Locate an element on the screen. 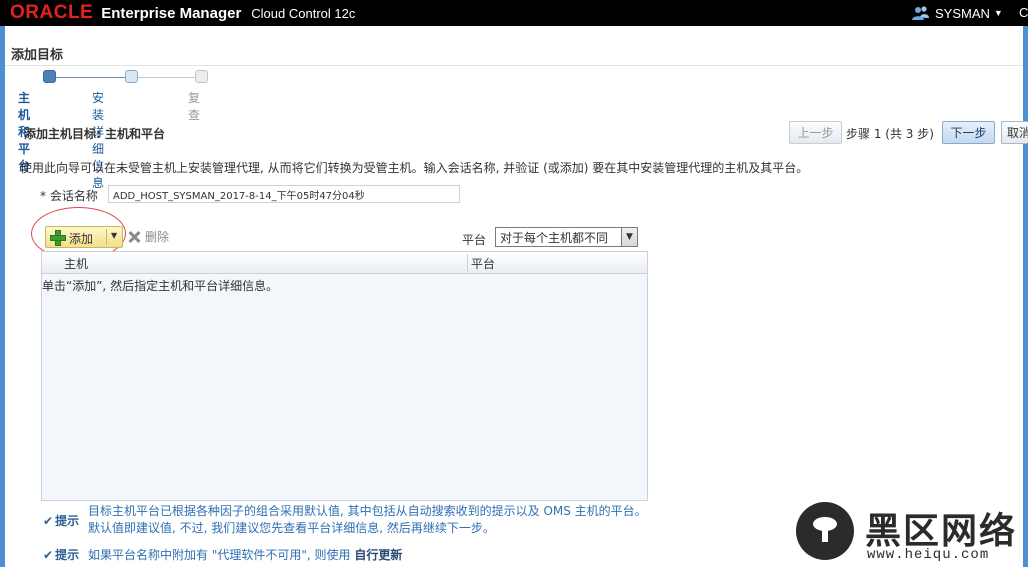 Image resolution: width=1028 pixels, height=567 pixels. column-header-platform: 平台 is located at coordinates (483, 263).